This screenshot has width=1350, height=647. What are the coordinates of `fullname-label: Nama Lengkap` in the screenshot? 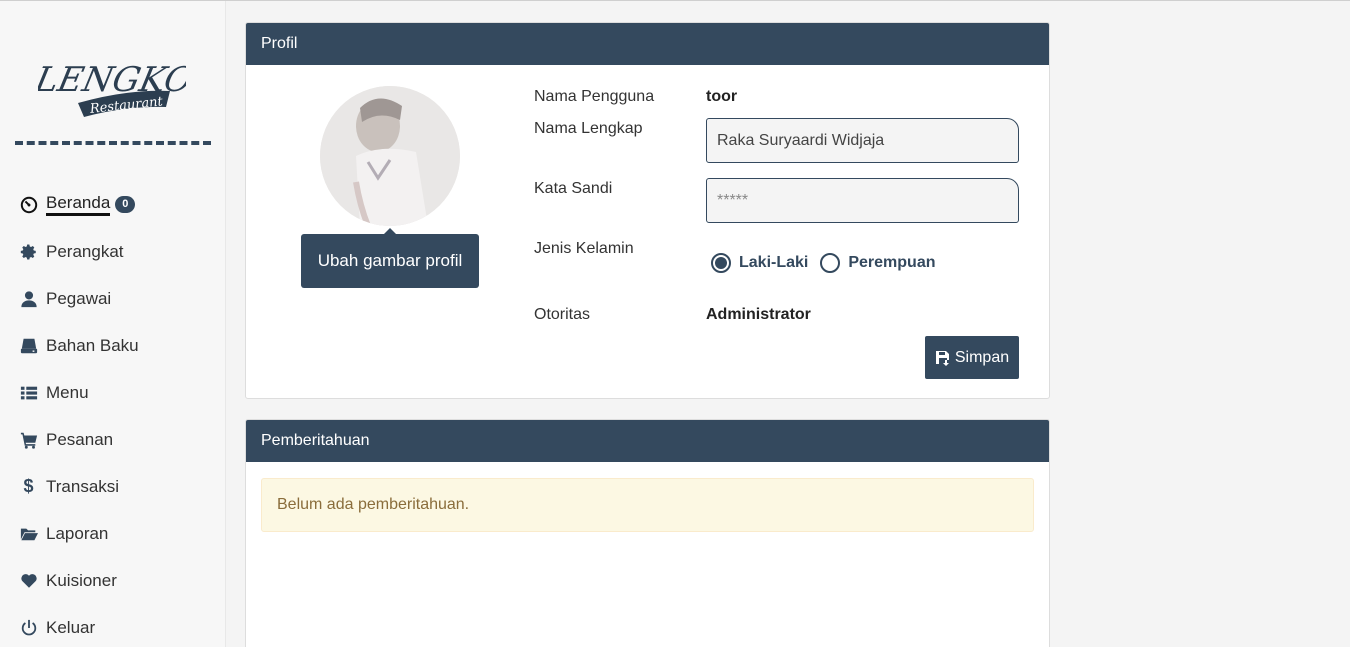 It's located at (588, 128).